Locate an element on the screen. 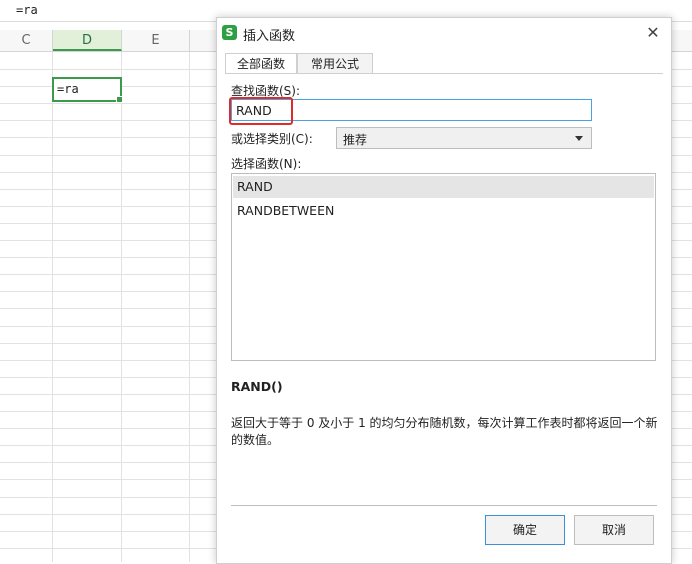  tab-divider is located at coordinates (444, 73).